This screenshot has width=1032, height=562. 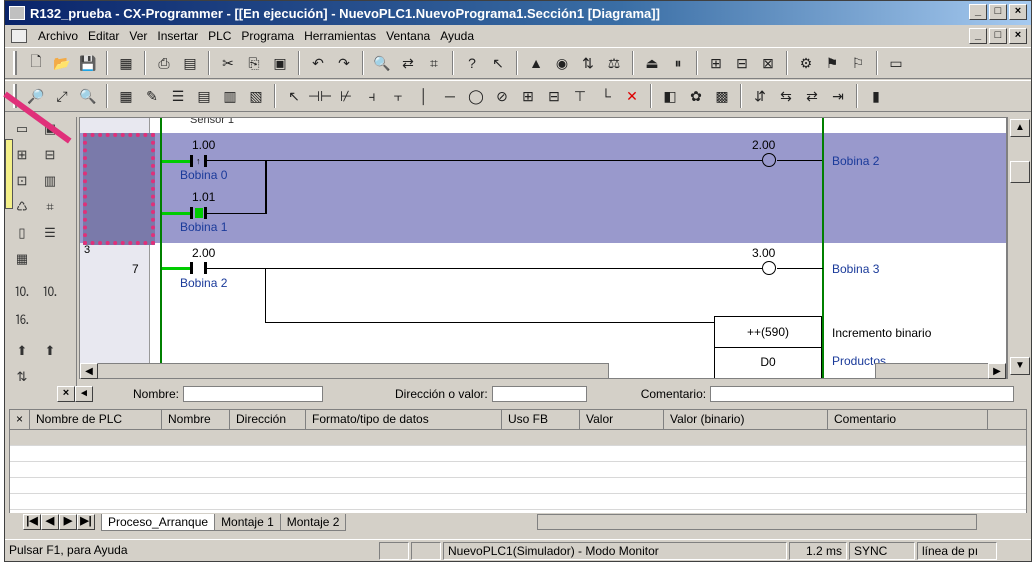 What do you see at coordinates (1019, 248) in the screenshot?
I see `vertical-scrollbar: ▲ ▼` at bounding box center [1019, 248].